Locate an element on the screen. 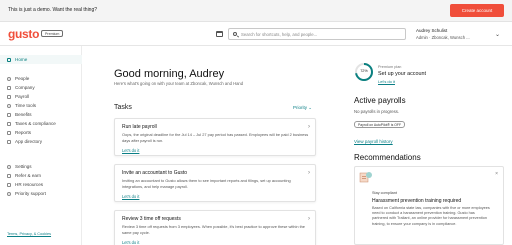 The width and height of the screenshot is (512, 245). setup-progress-ring: 72% is located at coordinates (364, 72).